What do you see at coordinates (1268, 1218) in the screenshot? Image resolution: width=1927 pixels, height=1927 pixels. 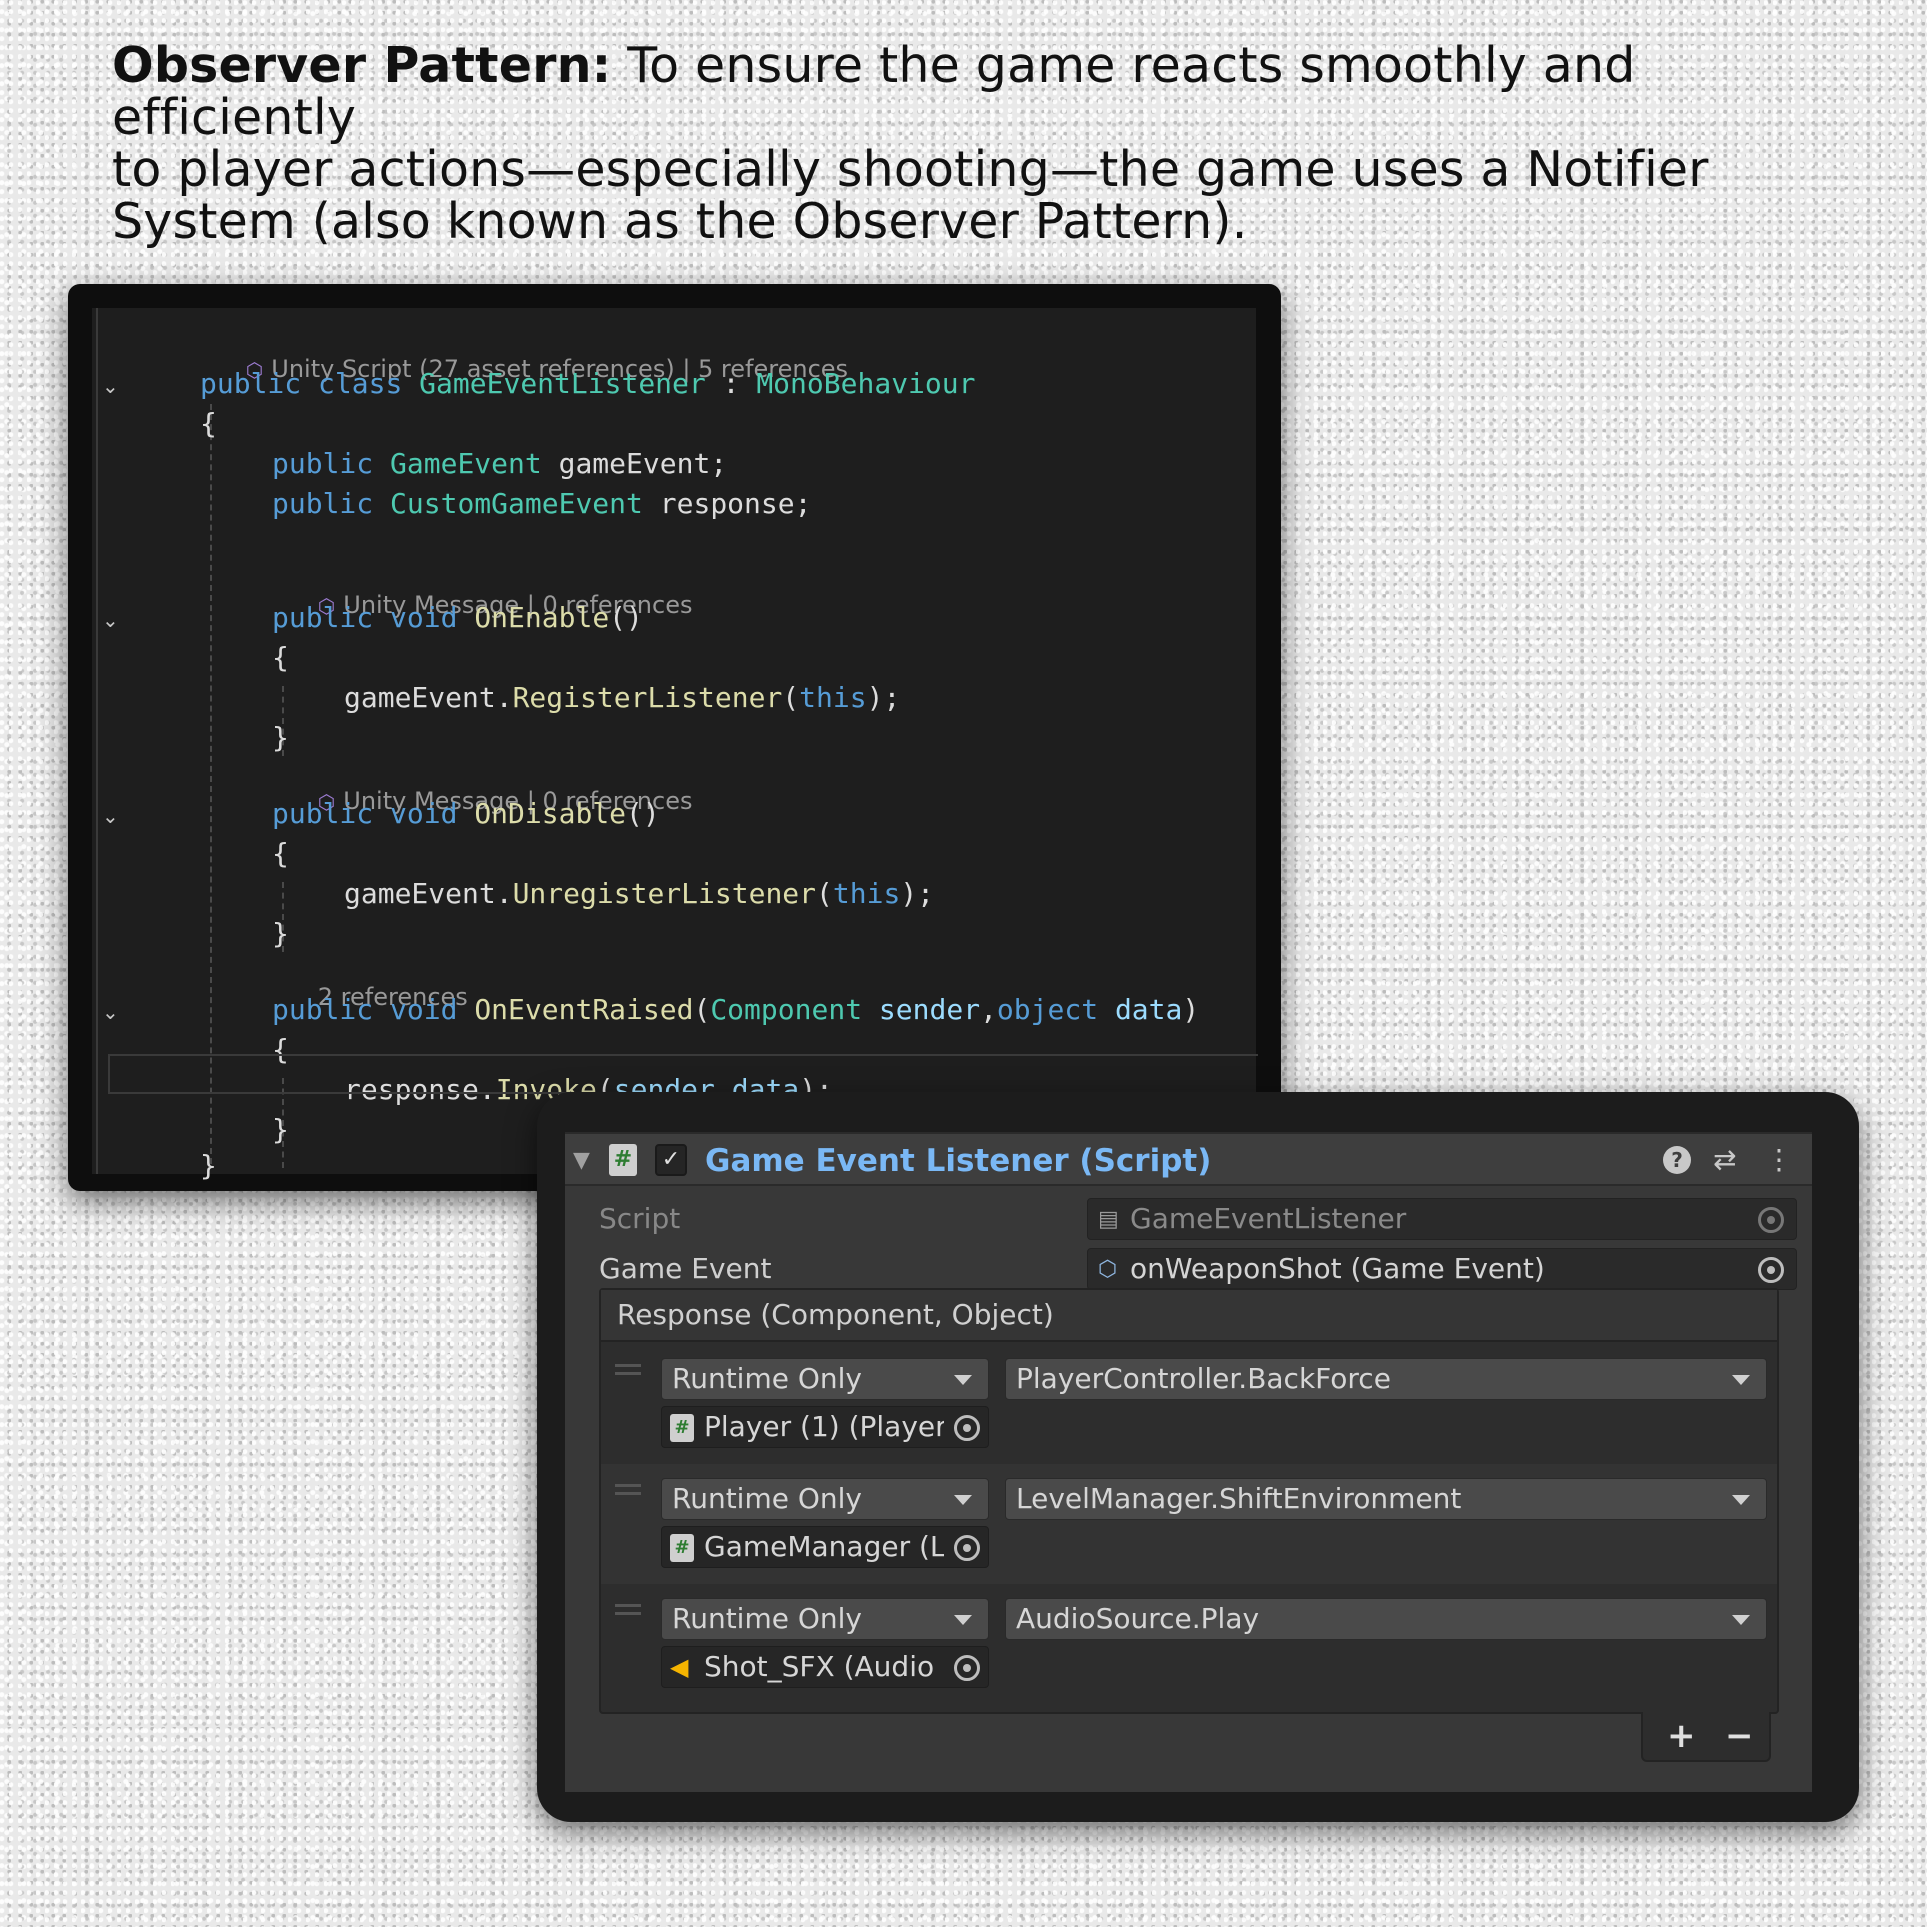 I see `script-field-value: GameEventListener` at bounding box center [1268, 1218].